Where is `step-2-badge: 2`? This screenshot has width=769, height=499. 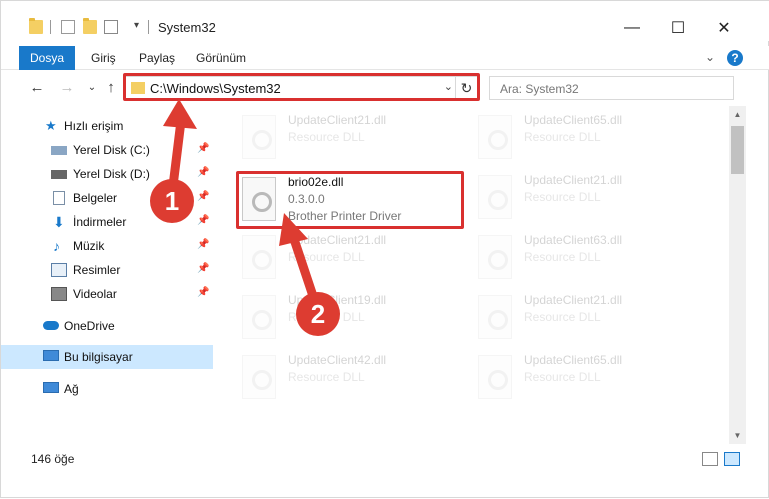 step-2-badge: 2 is located at coordinates (318, 314).